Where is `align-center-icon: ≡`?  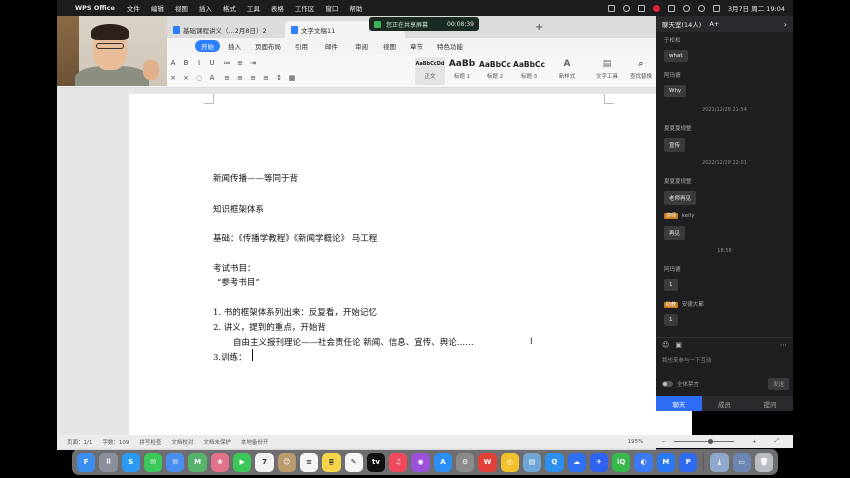 align-center-icon: ≡ is located at coordinates (240, 78).